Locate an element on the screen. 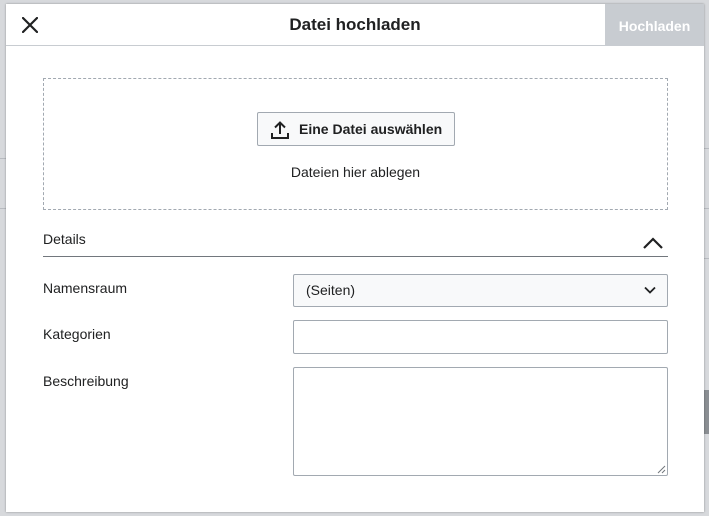 This screenshot has width=709, height=516. upload-icon is located at coordinates (280, 130).